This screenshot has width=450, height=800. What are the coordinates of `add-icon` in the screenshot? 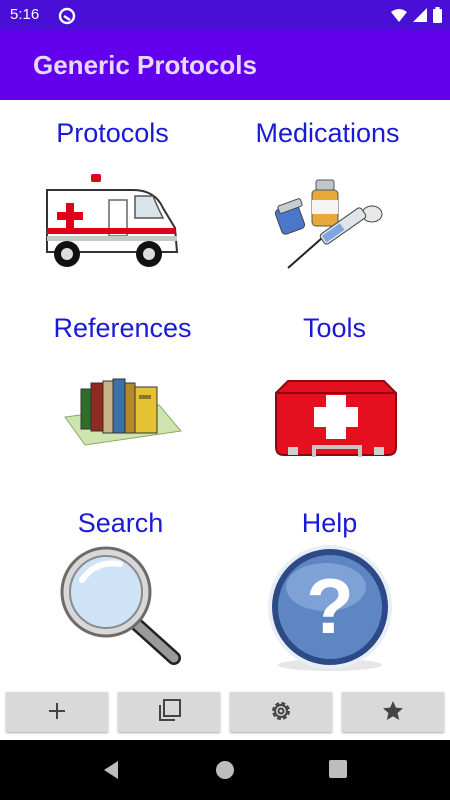 It's located at (57, 712).